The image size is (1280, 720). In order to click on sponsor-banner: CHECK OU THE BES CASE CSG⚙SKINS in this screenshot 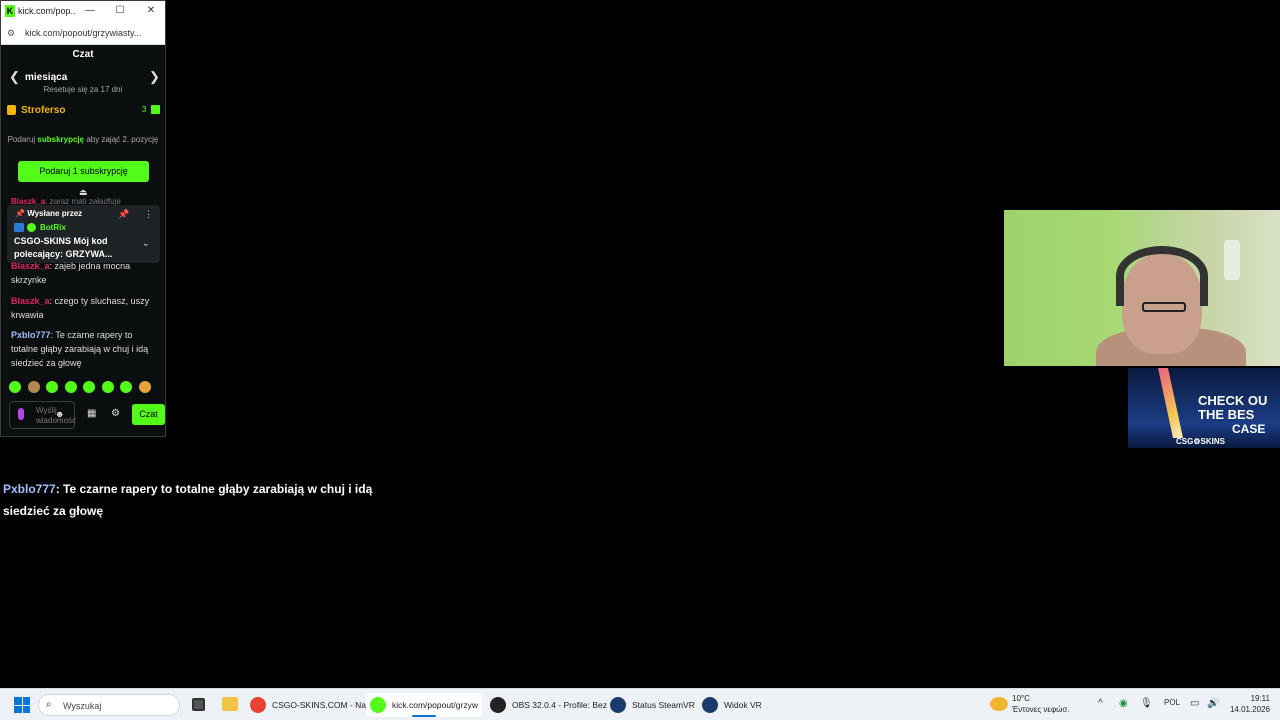, I will do `click(1204, 408)`.